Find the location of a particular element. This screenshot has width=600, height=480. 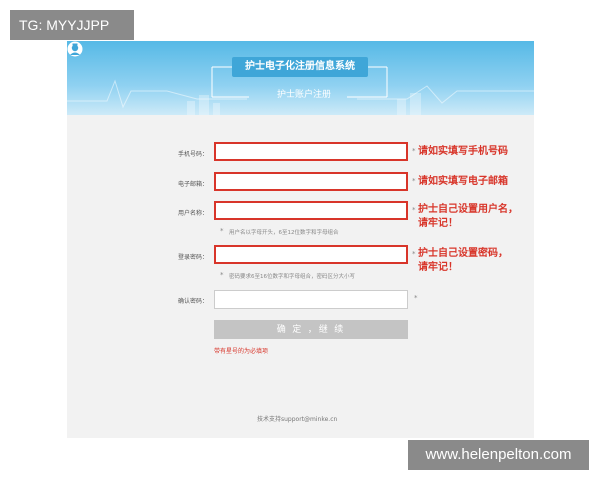

banner-decoration is located at coordinates (300, 90).